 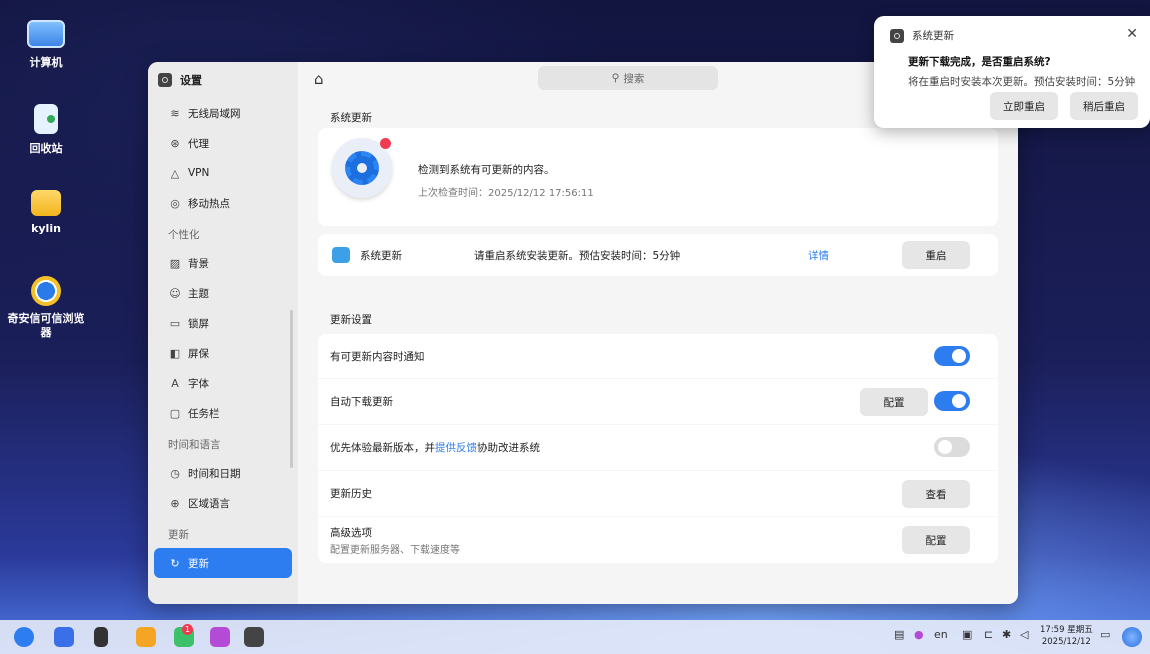 I want to click on sidebar-item-update: ↻ 更新, so click(x=223, y=563).